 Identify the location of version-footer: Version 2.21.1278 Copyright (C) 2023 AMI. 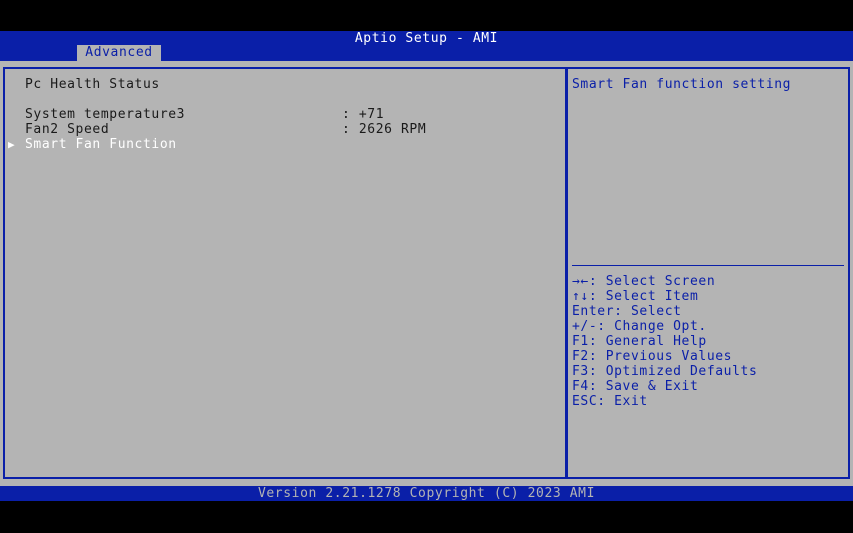
(426, 493).